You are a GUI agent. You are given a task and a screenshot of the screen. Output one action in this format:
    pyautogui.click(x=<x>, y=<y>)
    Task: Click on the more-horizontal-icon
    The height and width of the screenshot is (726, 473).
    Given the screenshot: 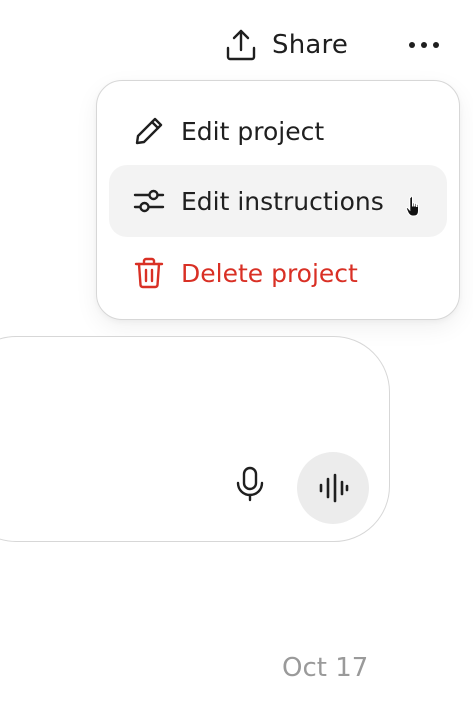 What is the action you would take?
    pyautogui.click(x=424, y=45)
    